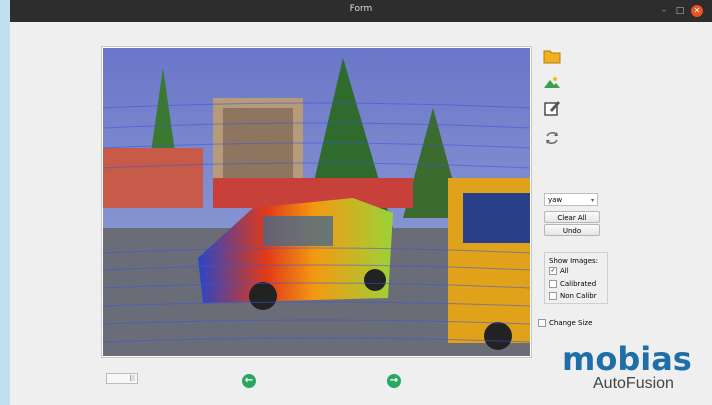 This screenshot has width=712, height=405. I want to click on product-name: AutoFusion, so click(633, 383).